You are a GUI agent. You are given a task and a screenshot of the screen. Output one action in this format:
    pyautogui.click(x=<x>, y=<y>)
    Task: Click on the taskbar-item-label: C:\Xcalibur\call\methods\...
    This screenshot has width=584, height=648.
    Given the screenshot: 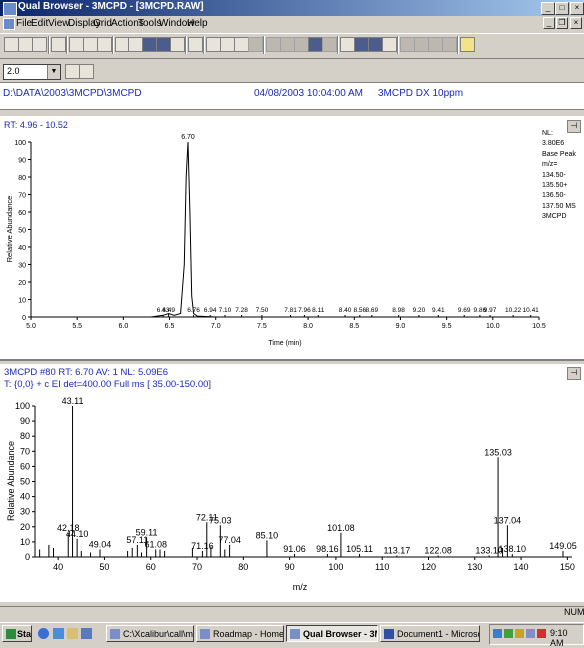 What is the action you would take?
    pyautogui.click(x=158, y=634)
    